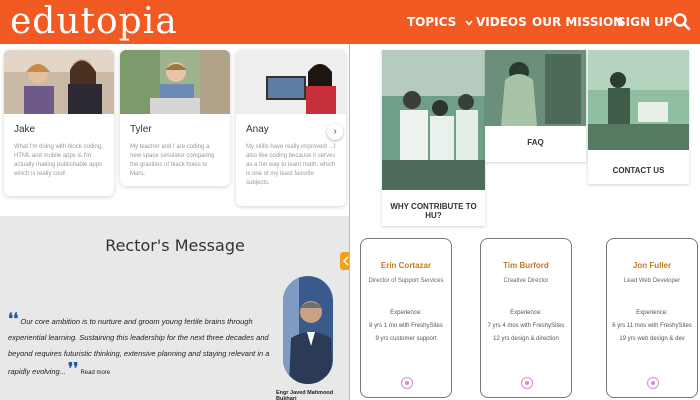 This screenshot has width=700, height=400. I want to click on student-photo-tyler, so click(175, 82).